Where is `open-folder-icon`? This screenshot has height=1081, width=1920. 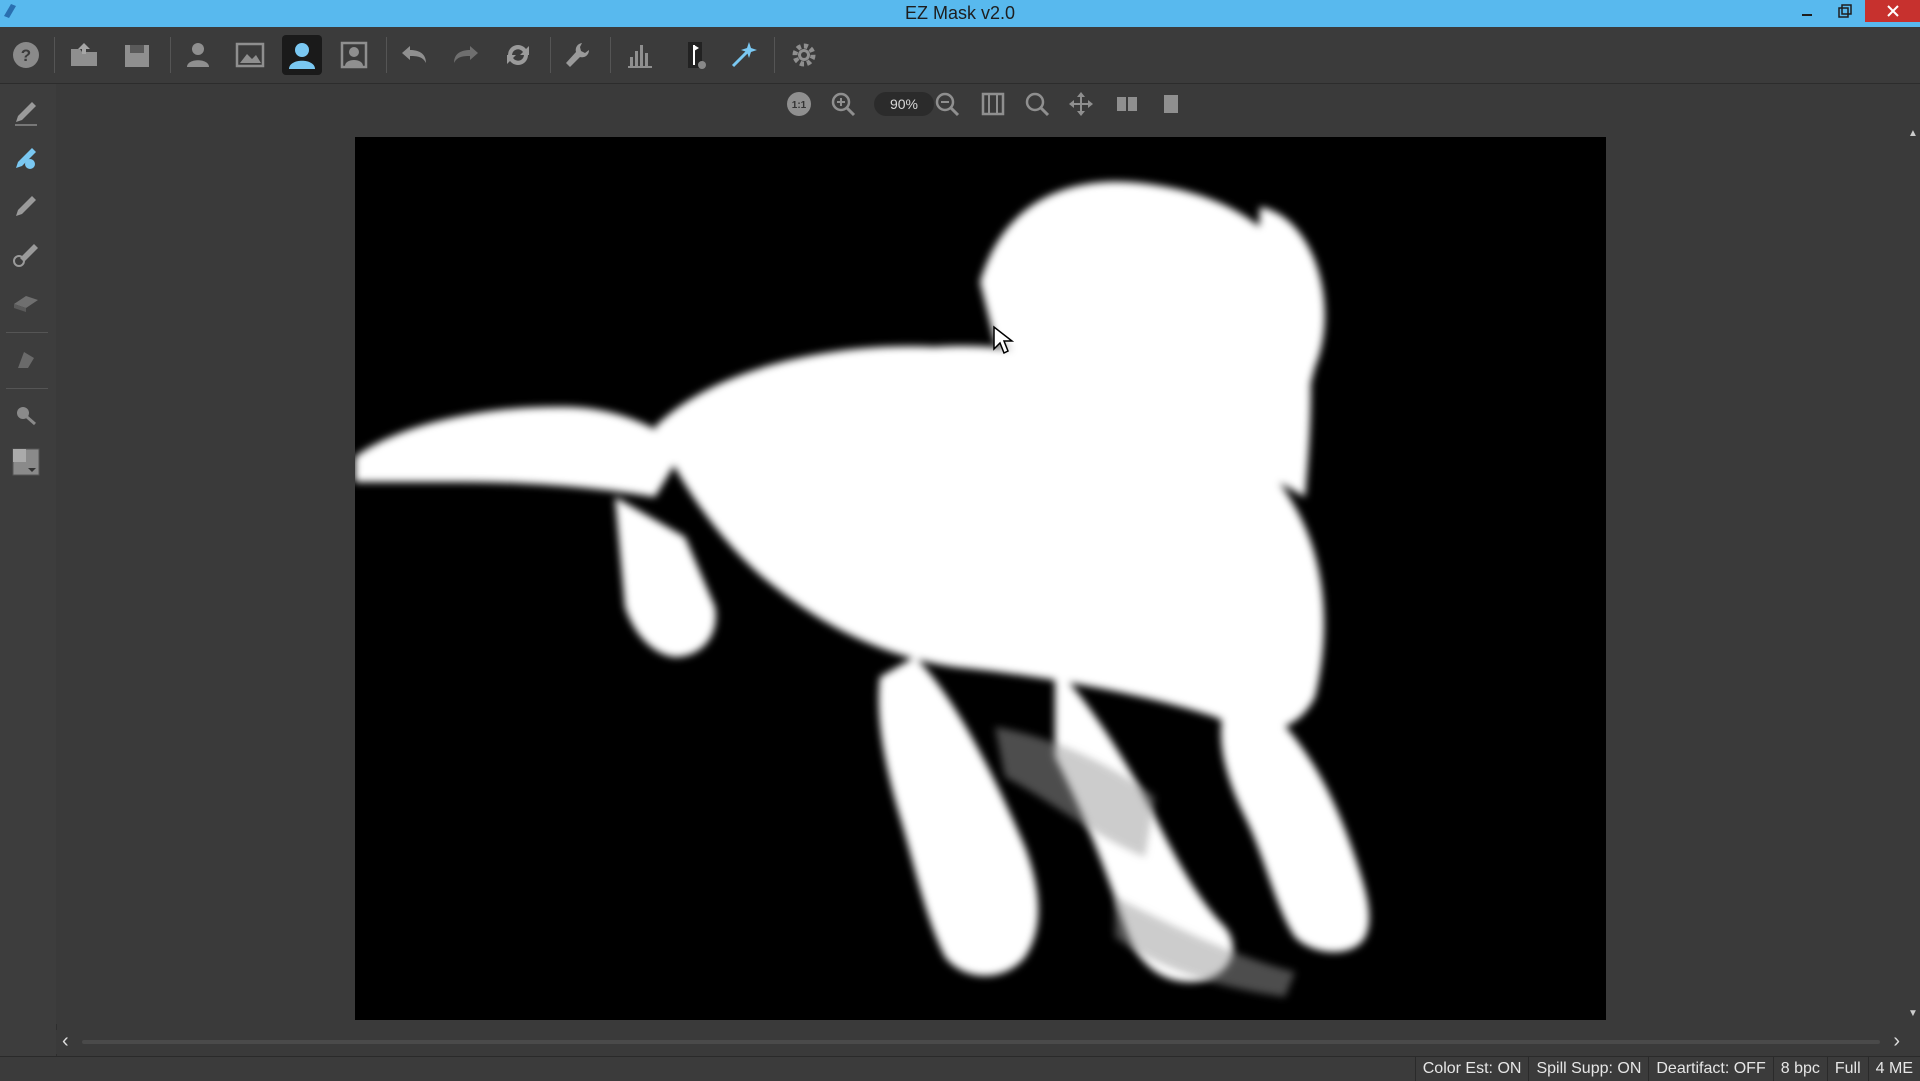
open-folder-icon is located at coordinates (84, 54).